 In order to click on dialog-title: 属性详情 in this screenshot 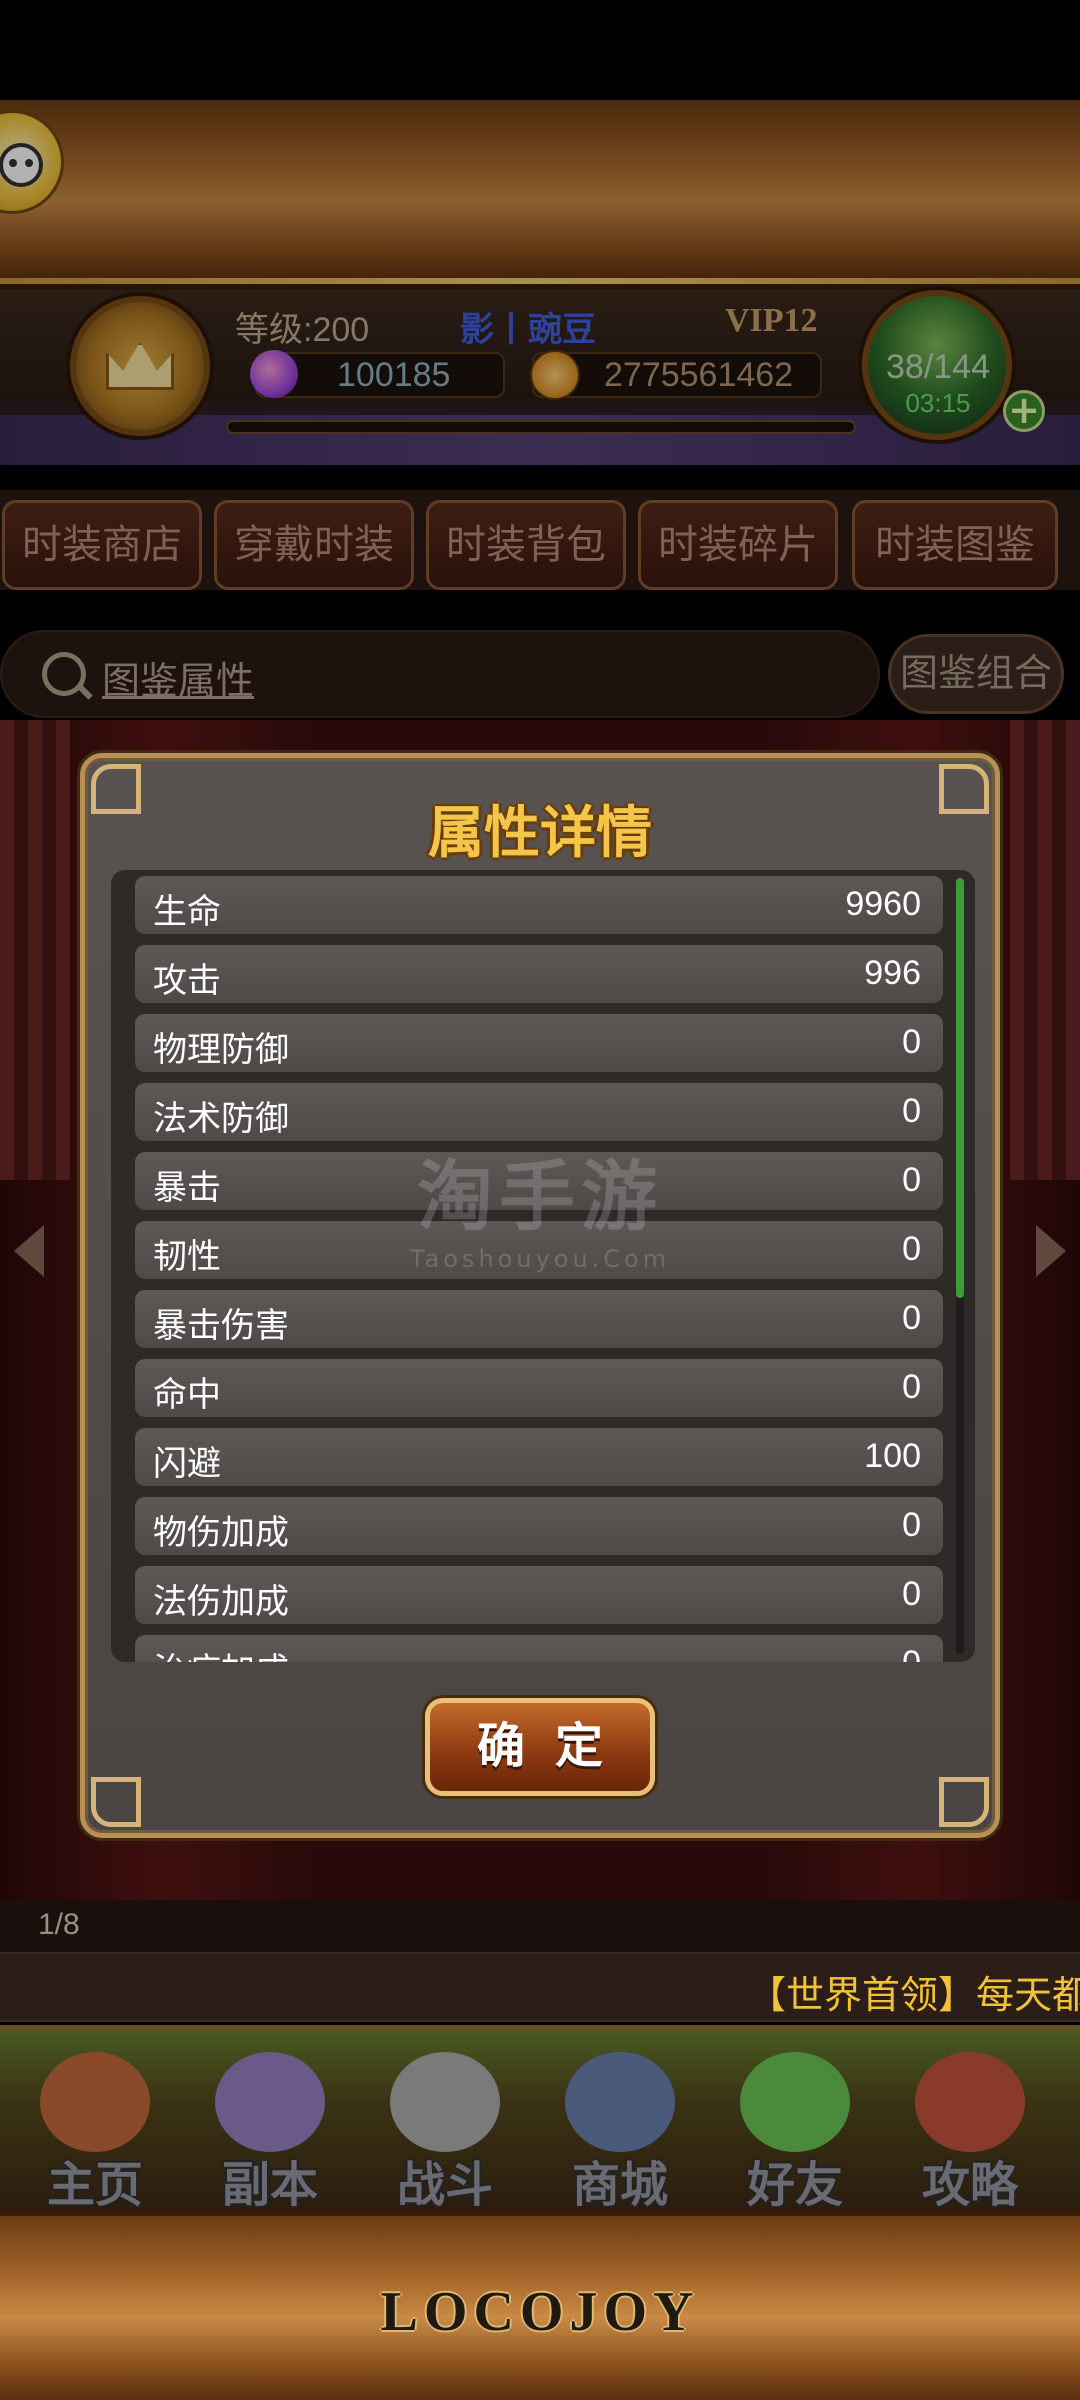, I will do `click(540, 833)`.